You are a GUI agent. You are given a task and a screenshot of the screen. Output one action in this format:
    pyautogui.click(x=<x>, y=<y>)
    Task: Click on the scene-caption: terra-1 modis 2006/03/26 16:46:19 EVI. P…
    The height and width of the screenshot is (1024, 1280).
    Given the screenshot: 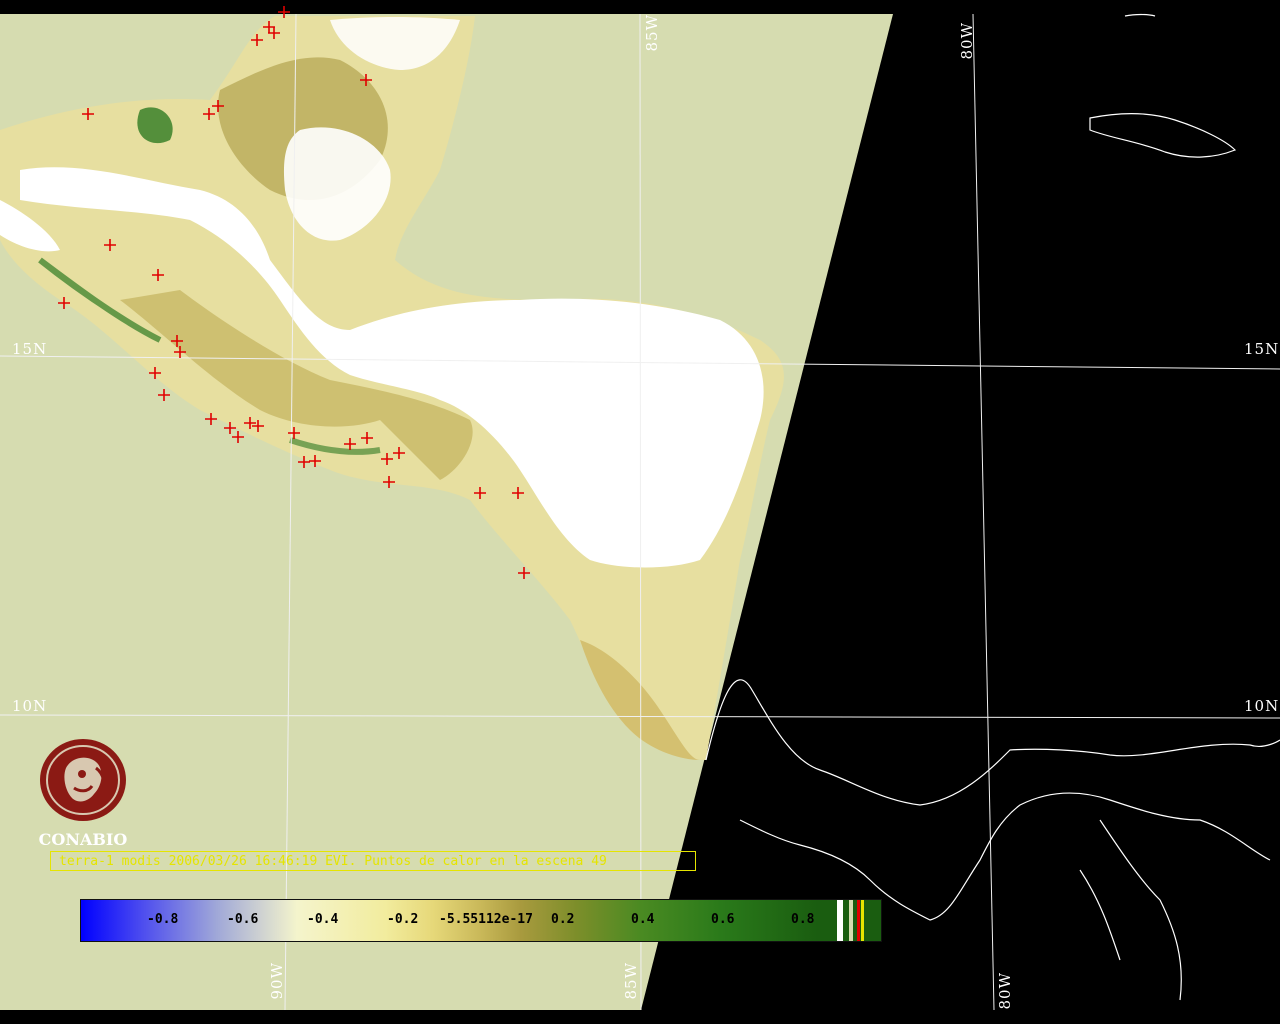 What is the action you would take?
    pyautogui.click(x=373, y=861)
    